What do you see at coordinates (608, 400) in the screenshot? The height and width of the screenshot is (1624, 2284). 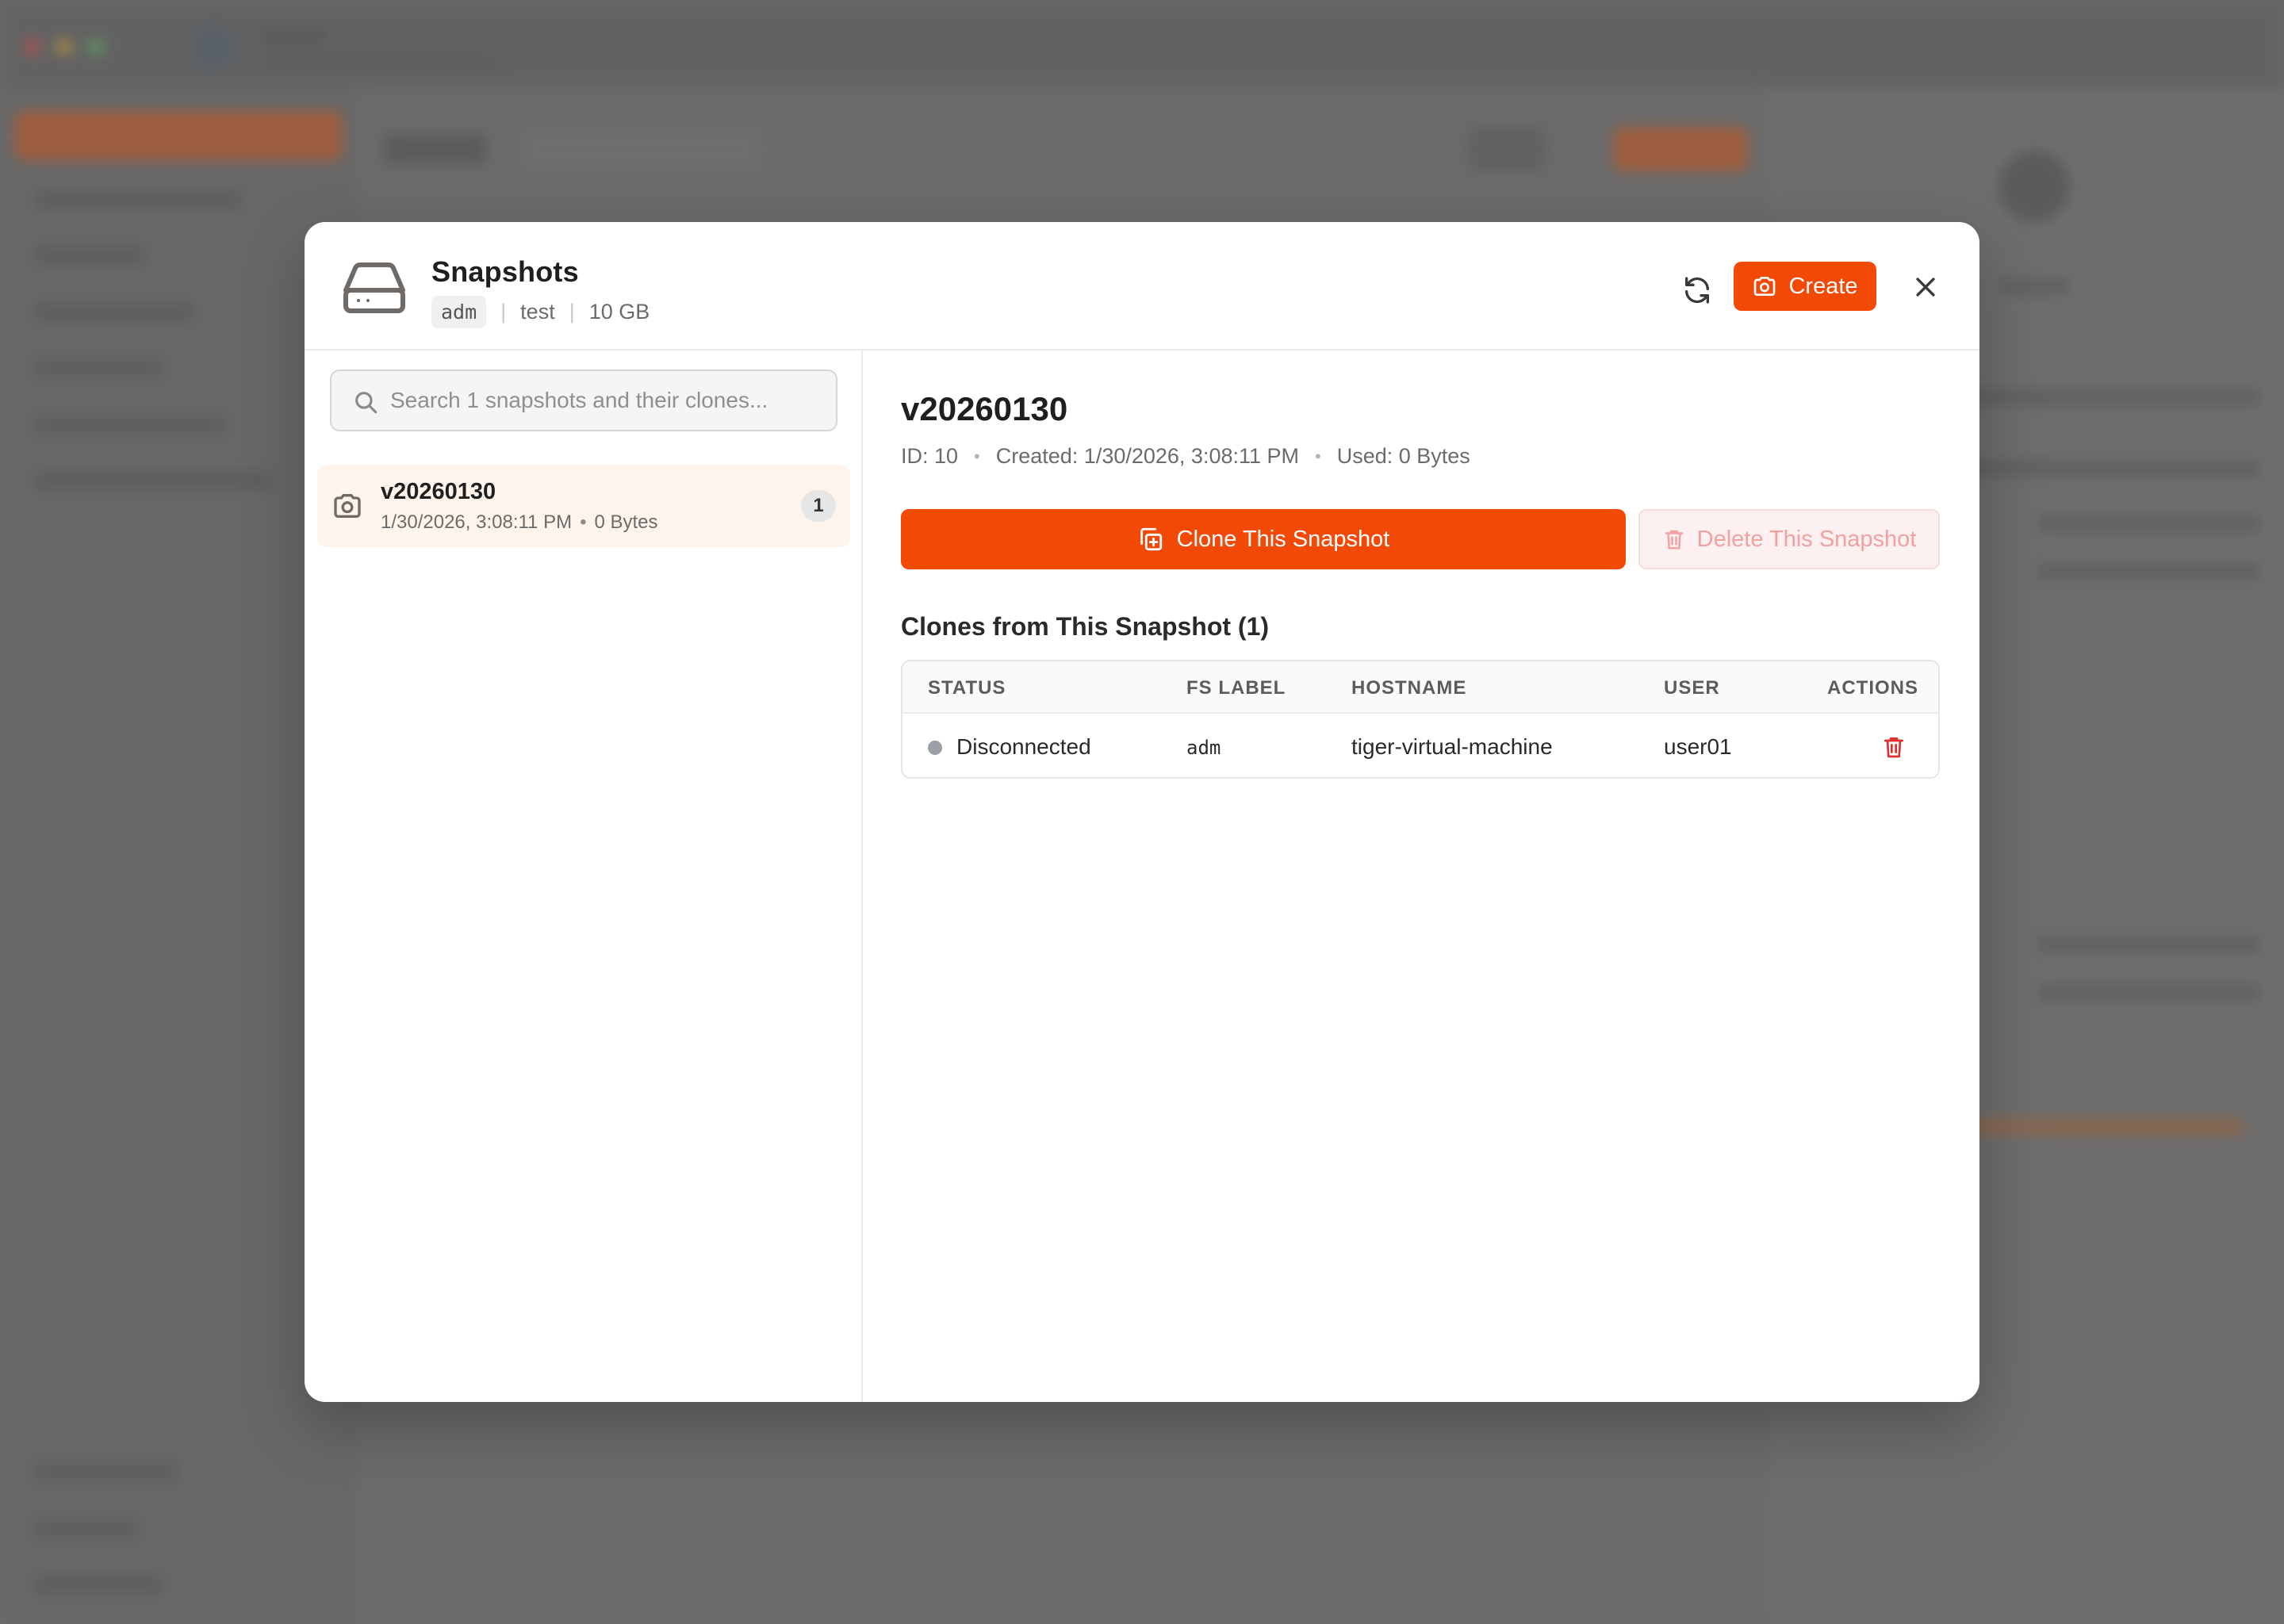 I see `search-input` at bounding box center [608, 400].